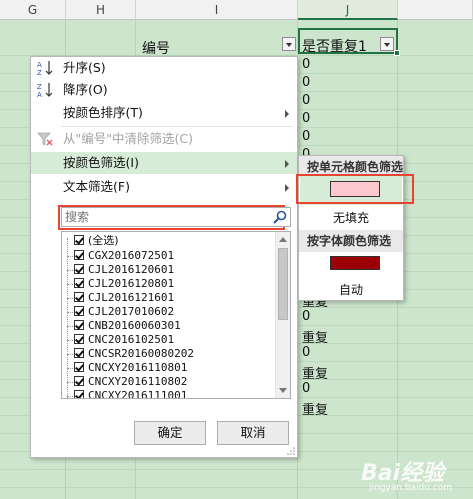 This screenshot has height=499, width=473. I want to click on list-item-label: CJL2016121601, so click(131, 297).